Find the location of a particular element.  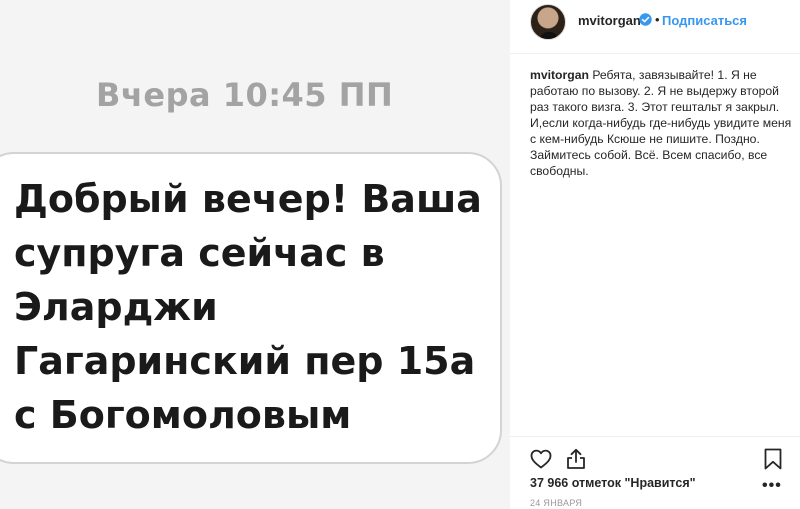

caption-username: mvitorgan is located at coordinates (559, 75).